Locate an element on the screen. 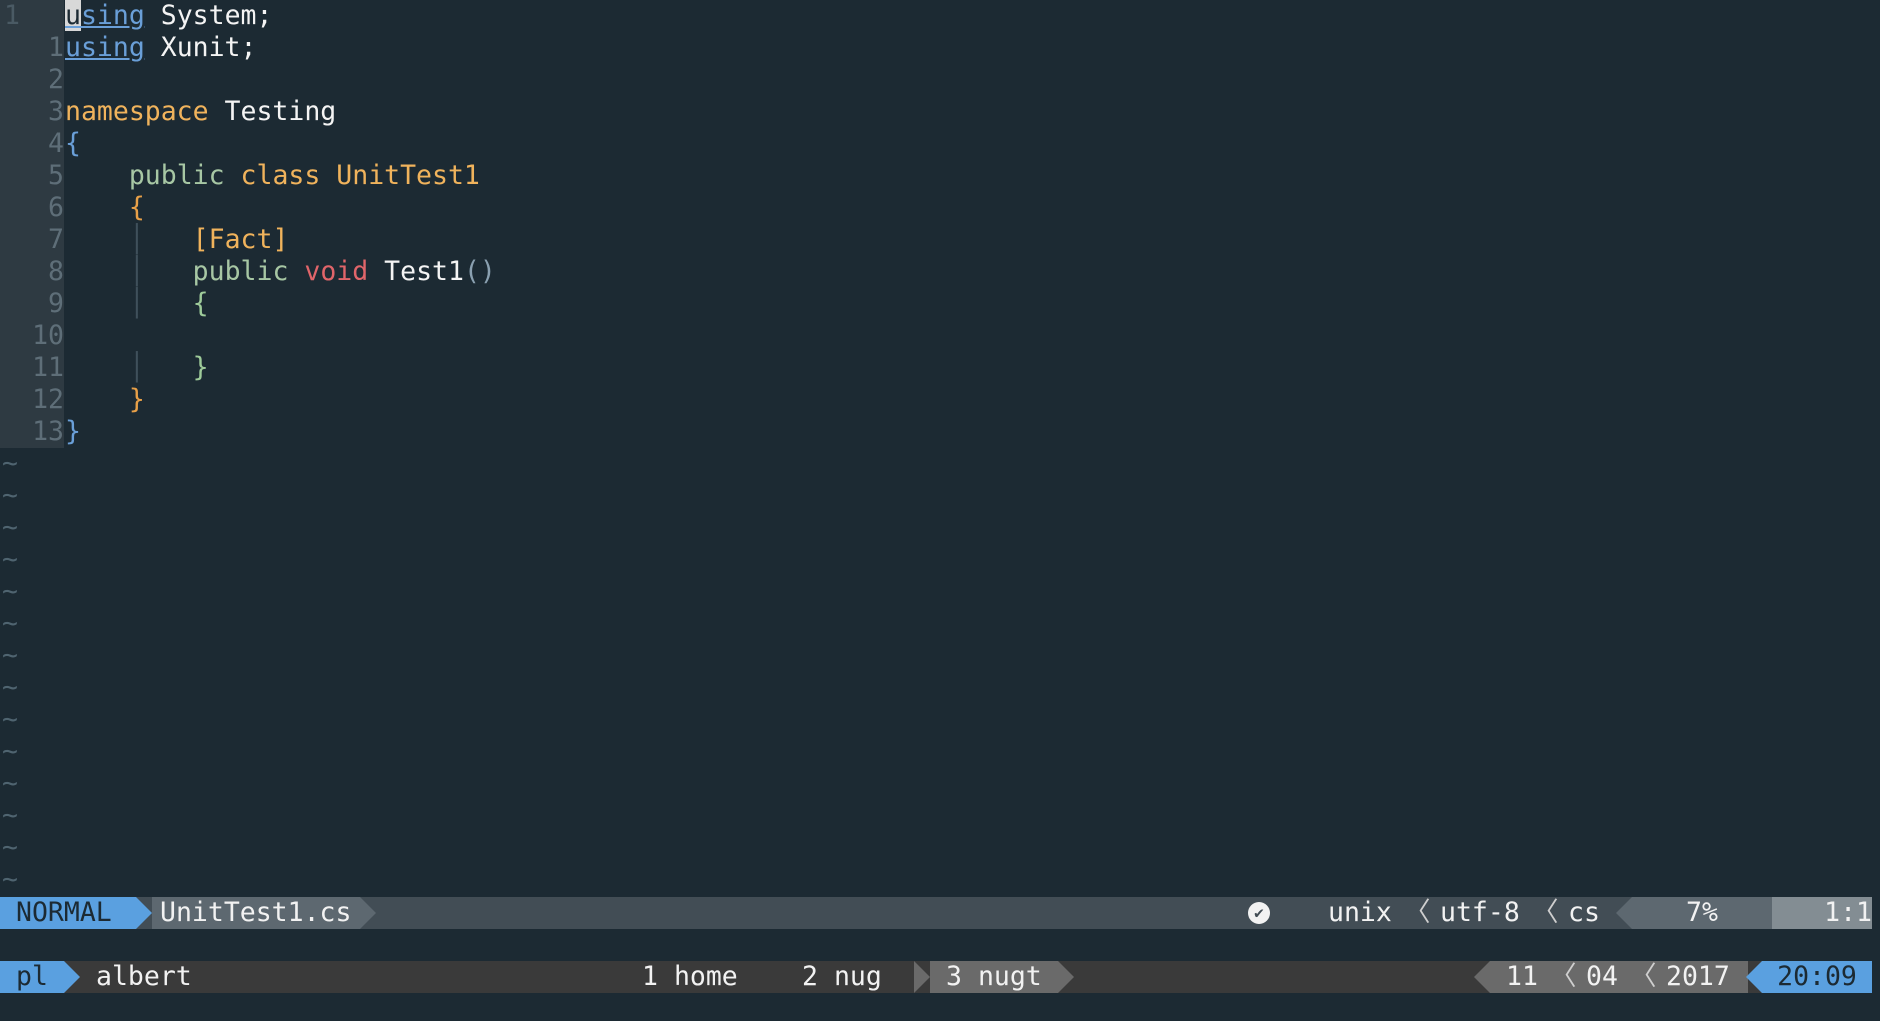 This screenshot has height=1021, width=1880. date-year: 2017 is located at coordinates (1698, 976).